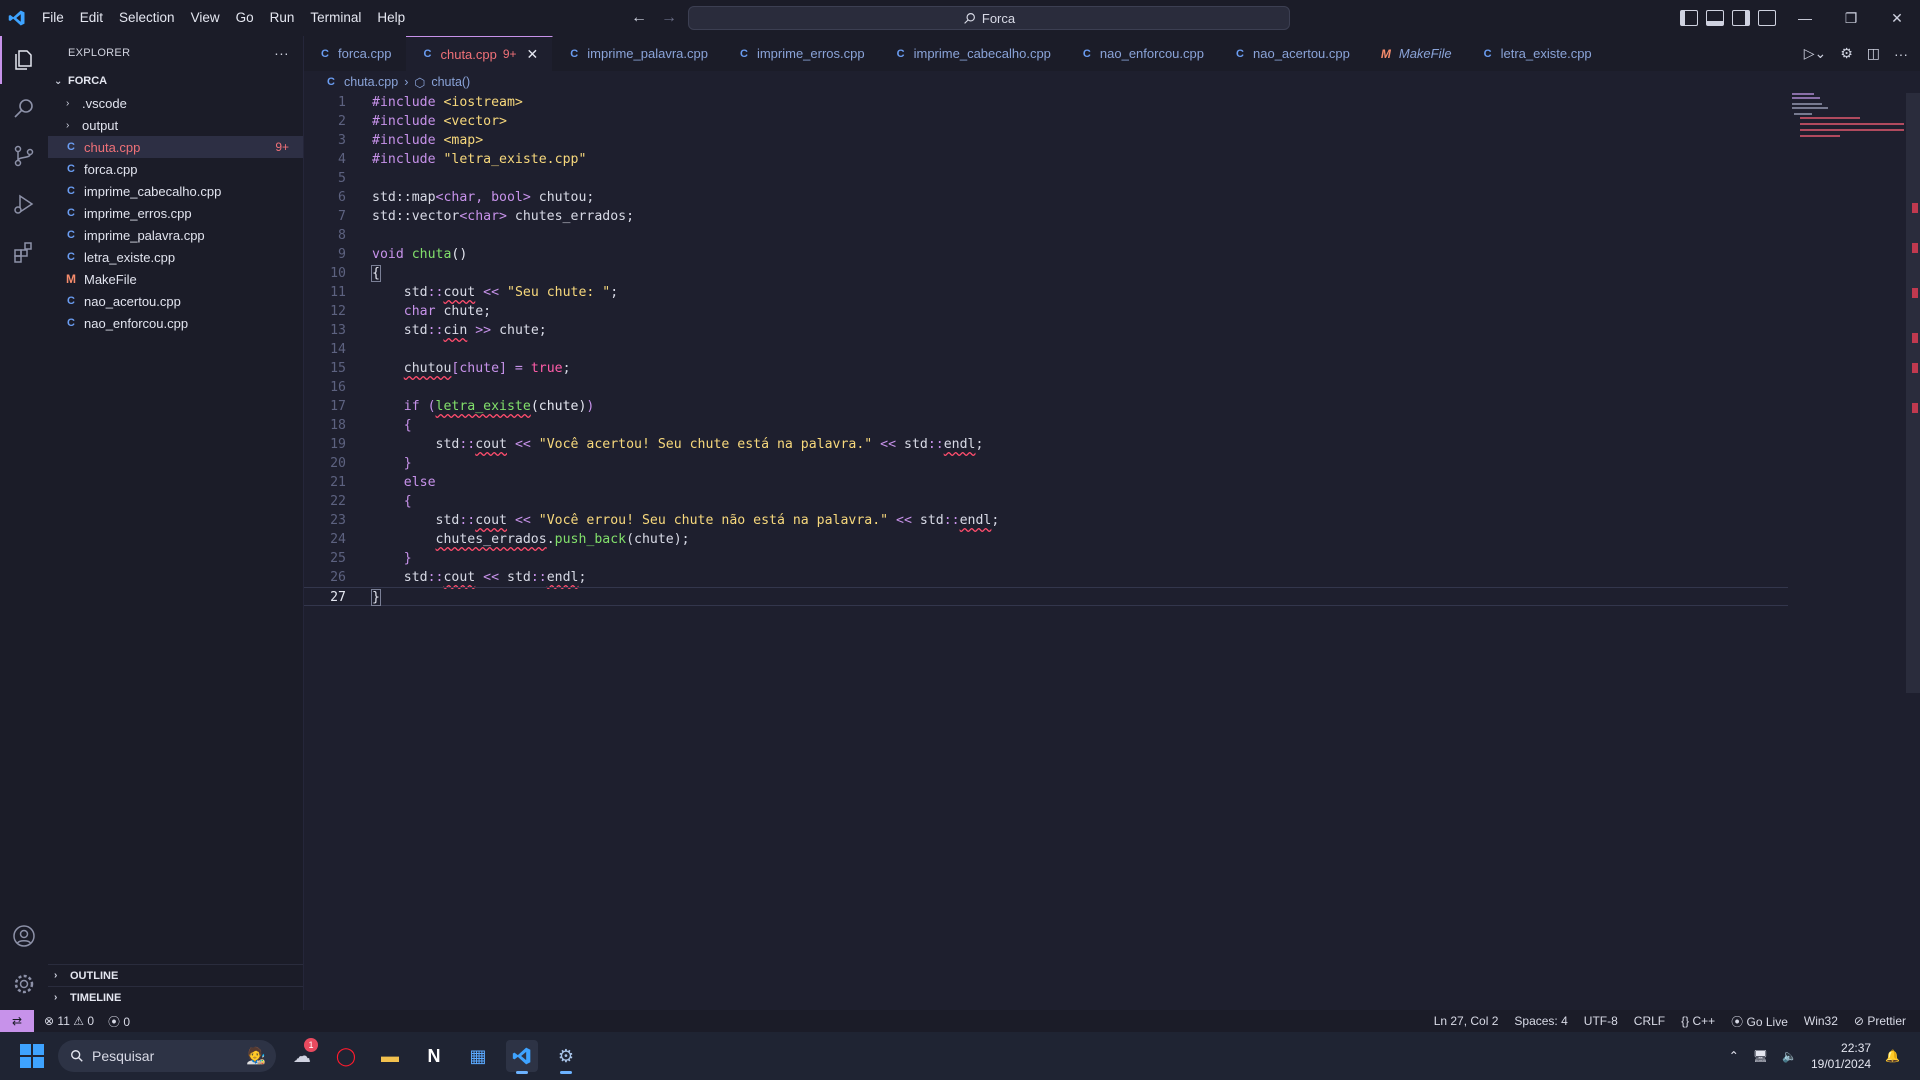 The width and height of the screenshot is (1920, 1080). Describe the element at coordinates (478, 1056) in the screenshot. I see `calculator-icon: ▦` at that location.